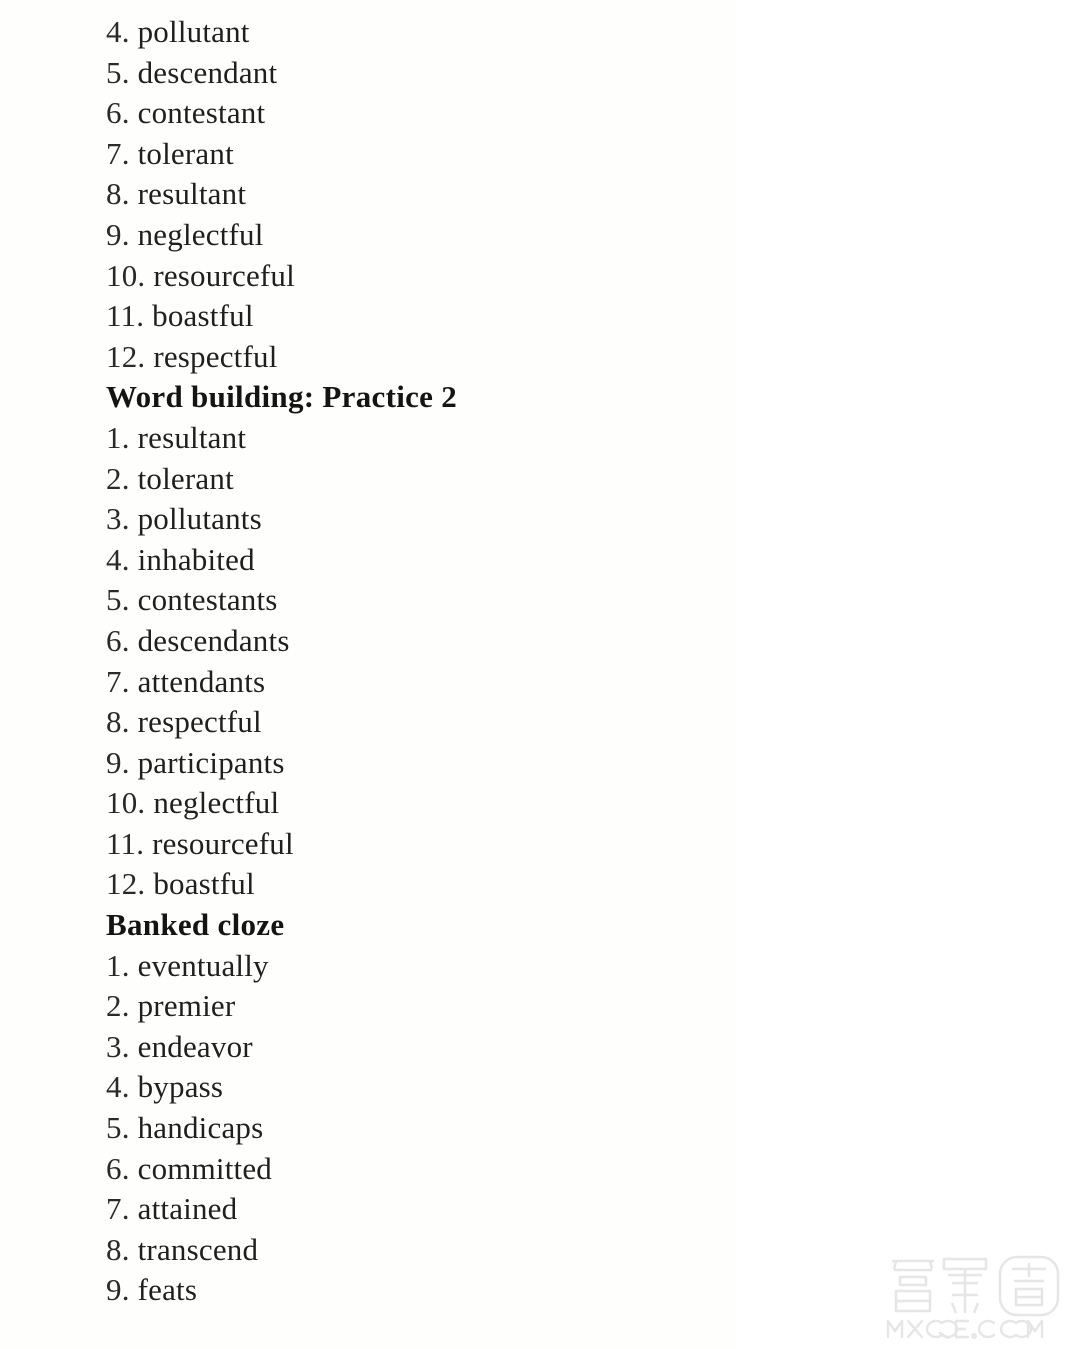 Image resolution: width=1080 pixels, height=1349 pixels. Describe the element at coordinates (193, 31) in the screenshot. I see `answer-item-word: pollutant` at that location.